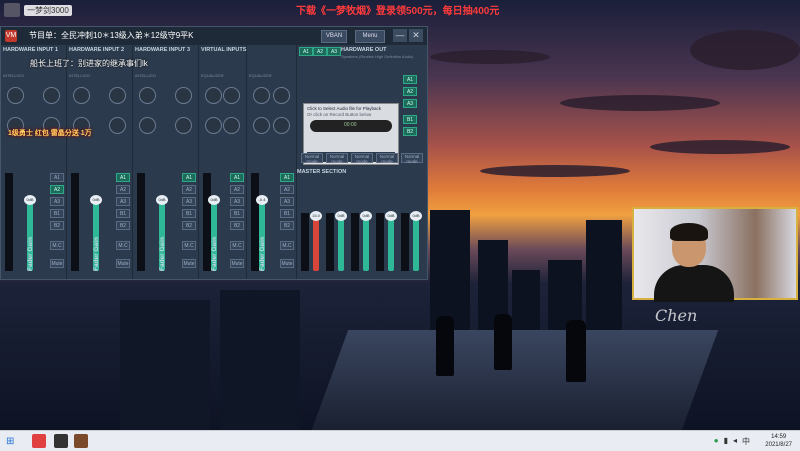  What do you see at coordinates (400, 35) in the screenshot?
I see `minimize-button: —` at bounding box center [400, 35].